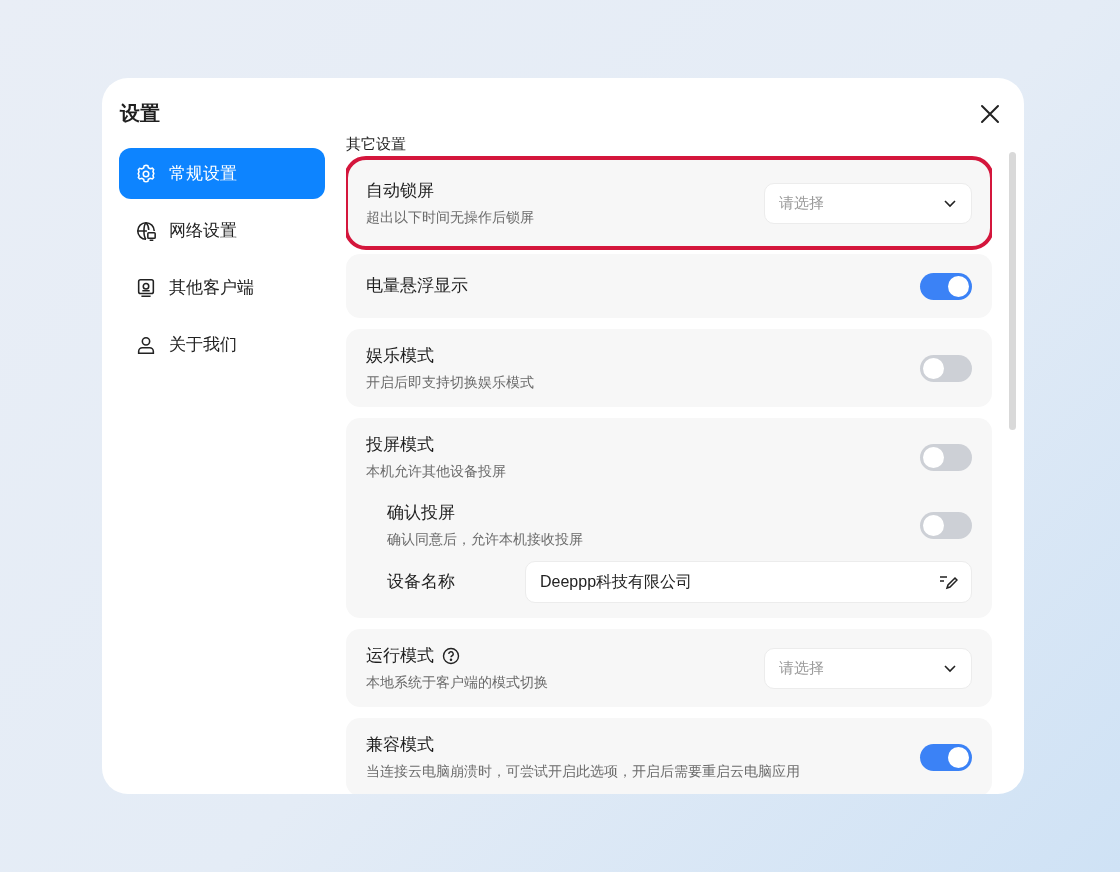  What do you see at coordinates (400, 656) in the screenshot?
I see `setting-title: 运行模式` at bounding box center [400, 656].